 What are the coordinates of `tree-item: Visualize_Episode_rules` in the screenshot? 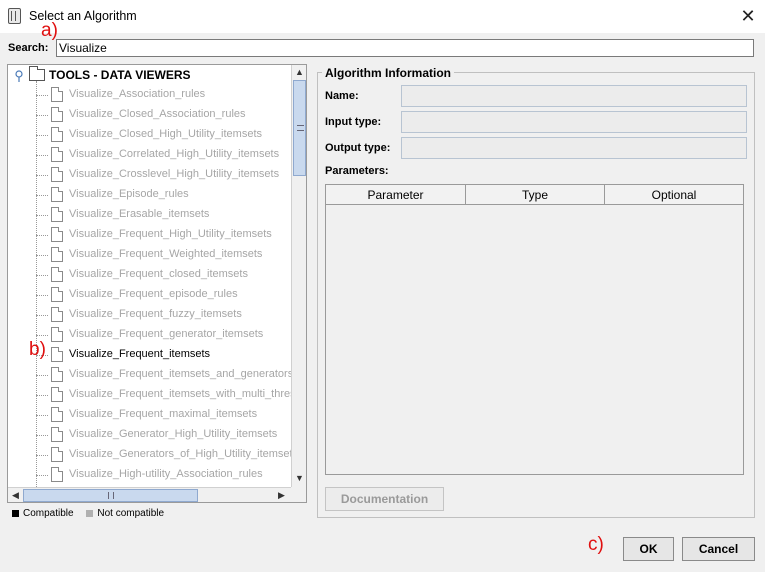 It's located at (149, 195).